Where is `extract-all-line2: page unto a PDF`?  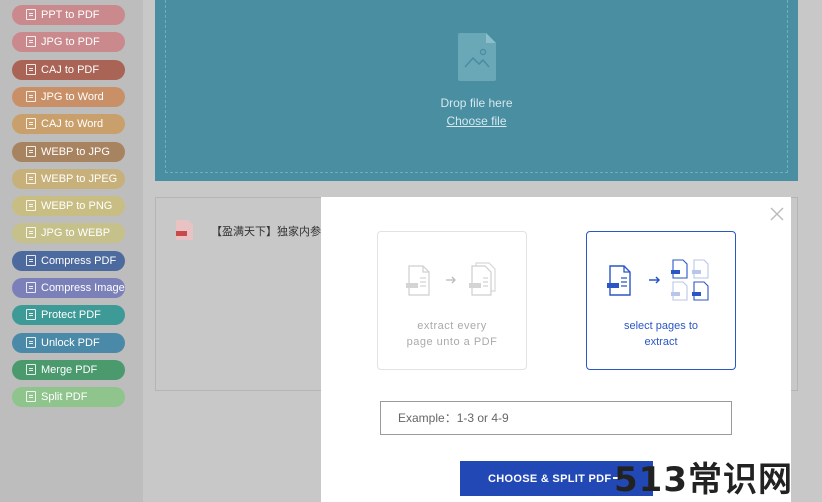
extract-all-line2: page unto a PDF is located at coordinates (452, 342).